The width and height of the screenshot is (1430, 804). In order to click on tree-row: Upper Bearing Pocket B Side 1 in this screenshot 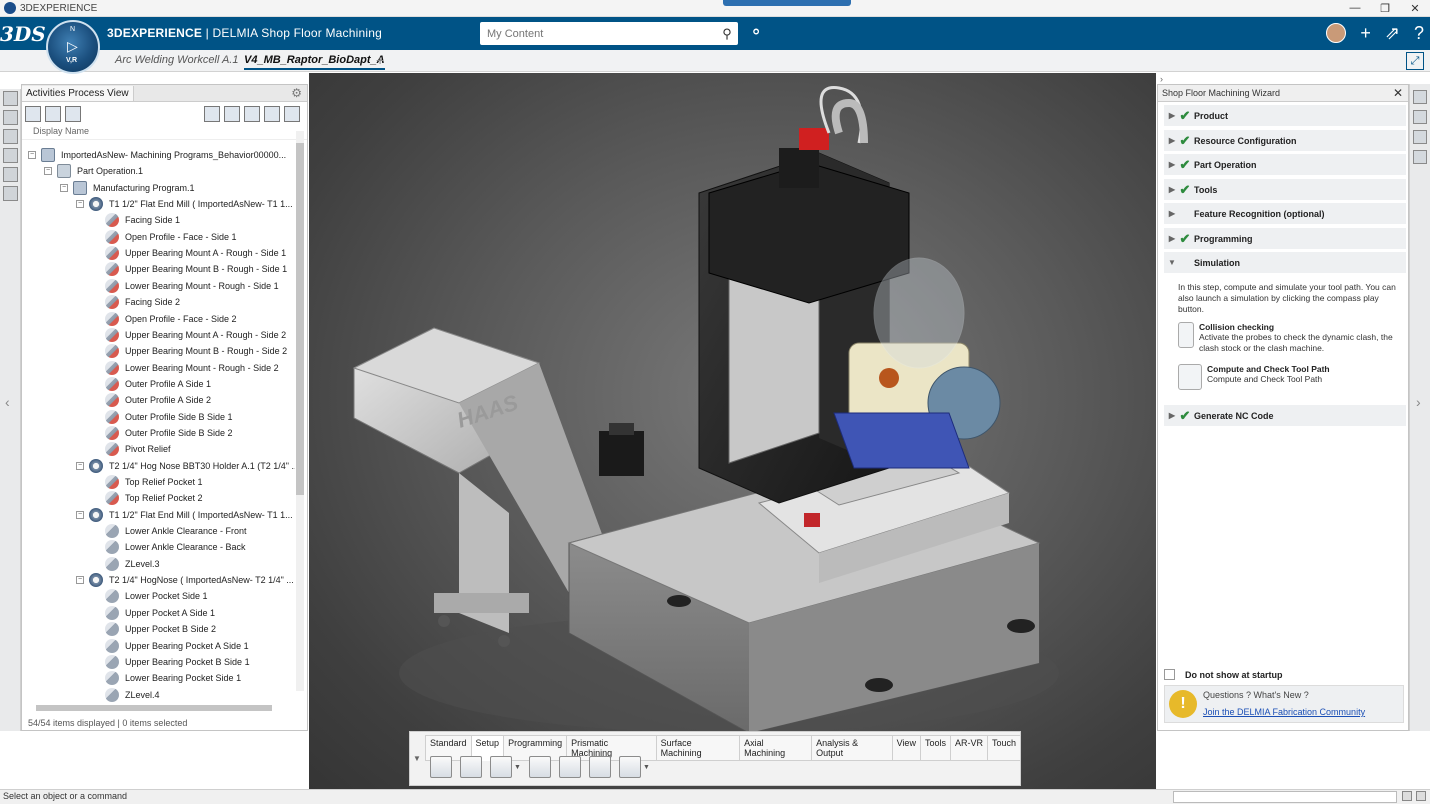, I will do `click(171, 662)`.